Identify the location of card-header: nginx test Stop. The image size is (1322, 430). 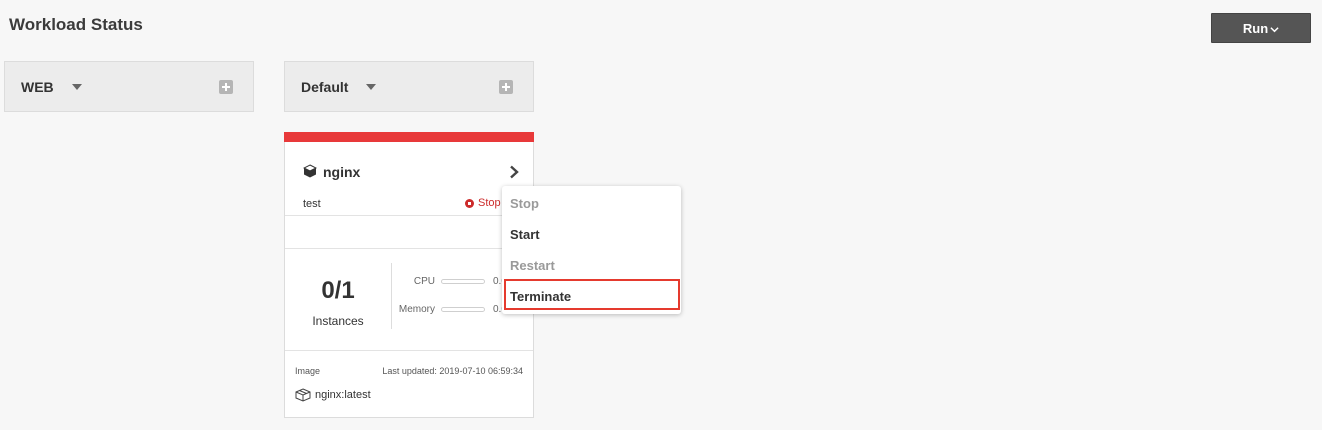
(409, 179).